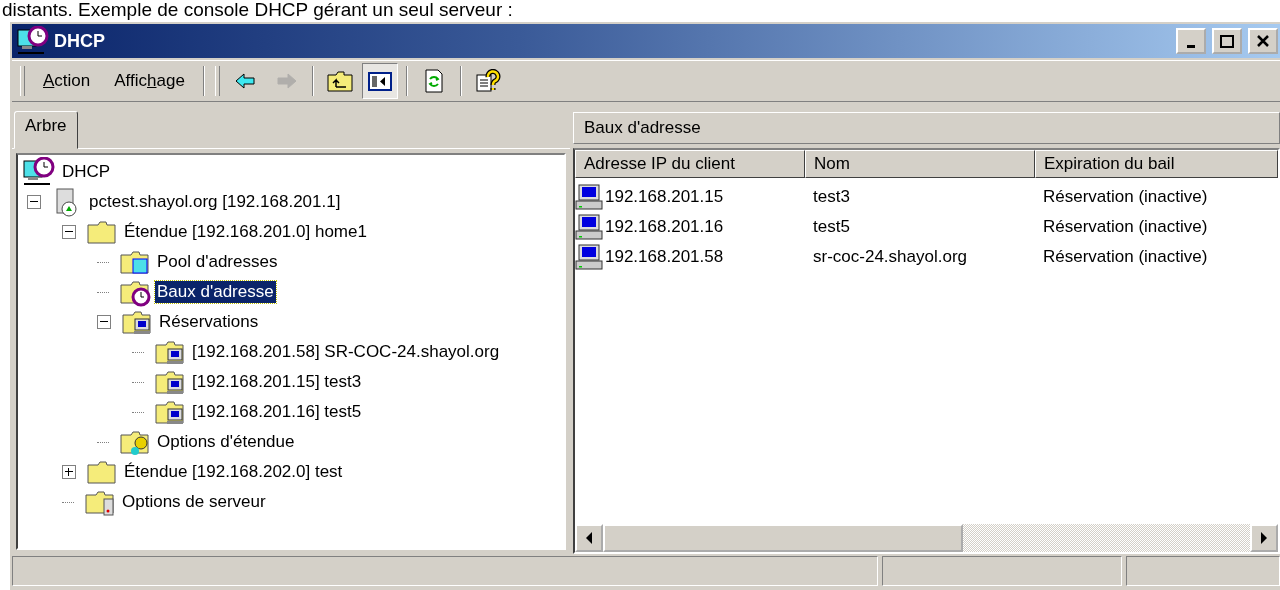 The image size is (1280, 590). I want to click on maximize-button, so click(1227, 41).